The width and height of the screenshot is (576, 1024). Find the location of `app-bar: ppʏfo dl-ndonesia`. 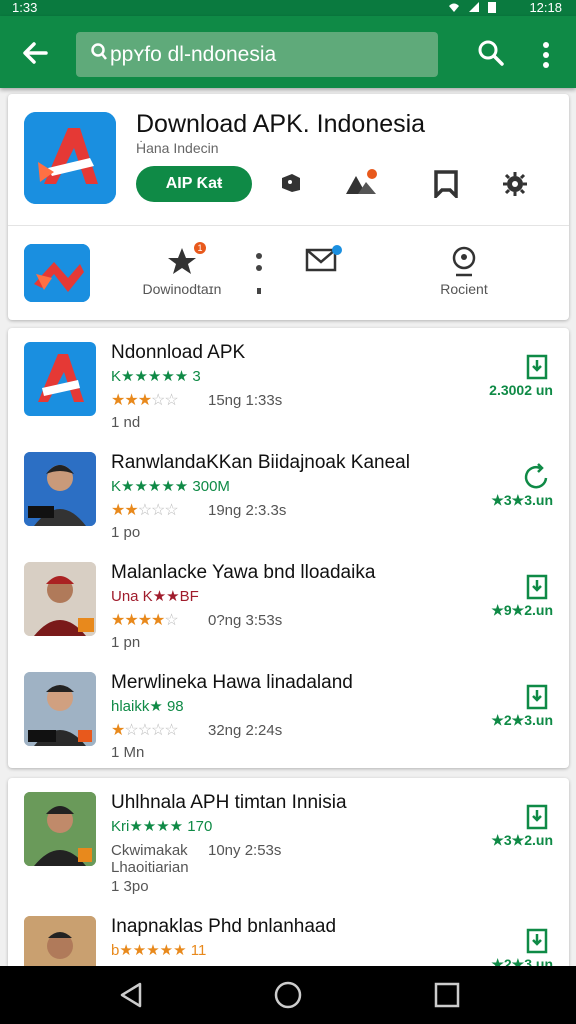

app-bar: ppʏfo dl-ndonesia is located at coordinates (288, 52).